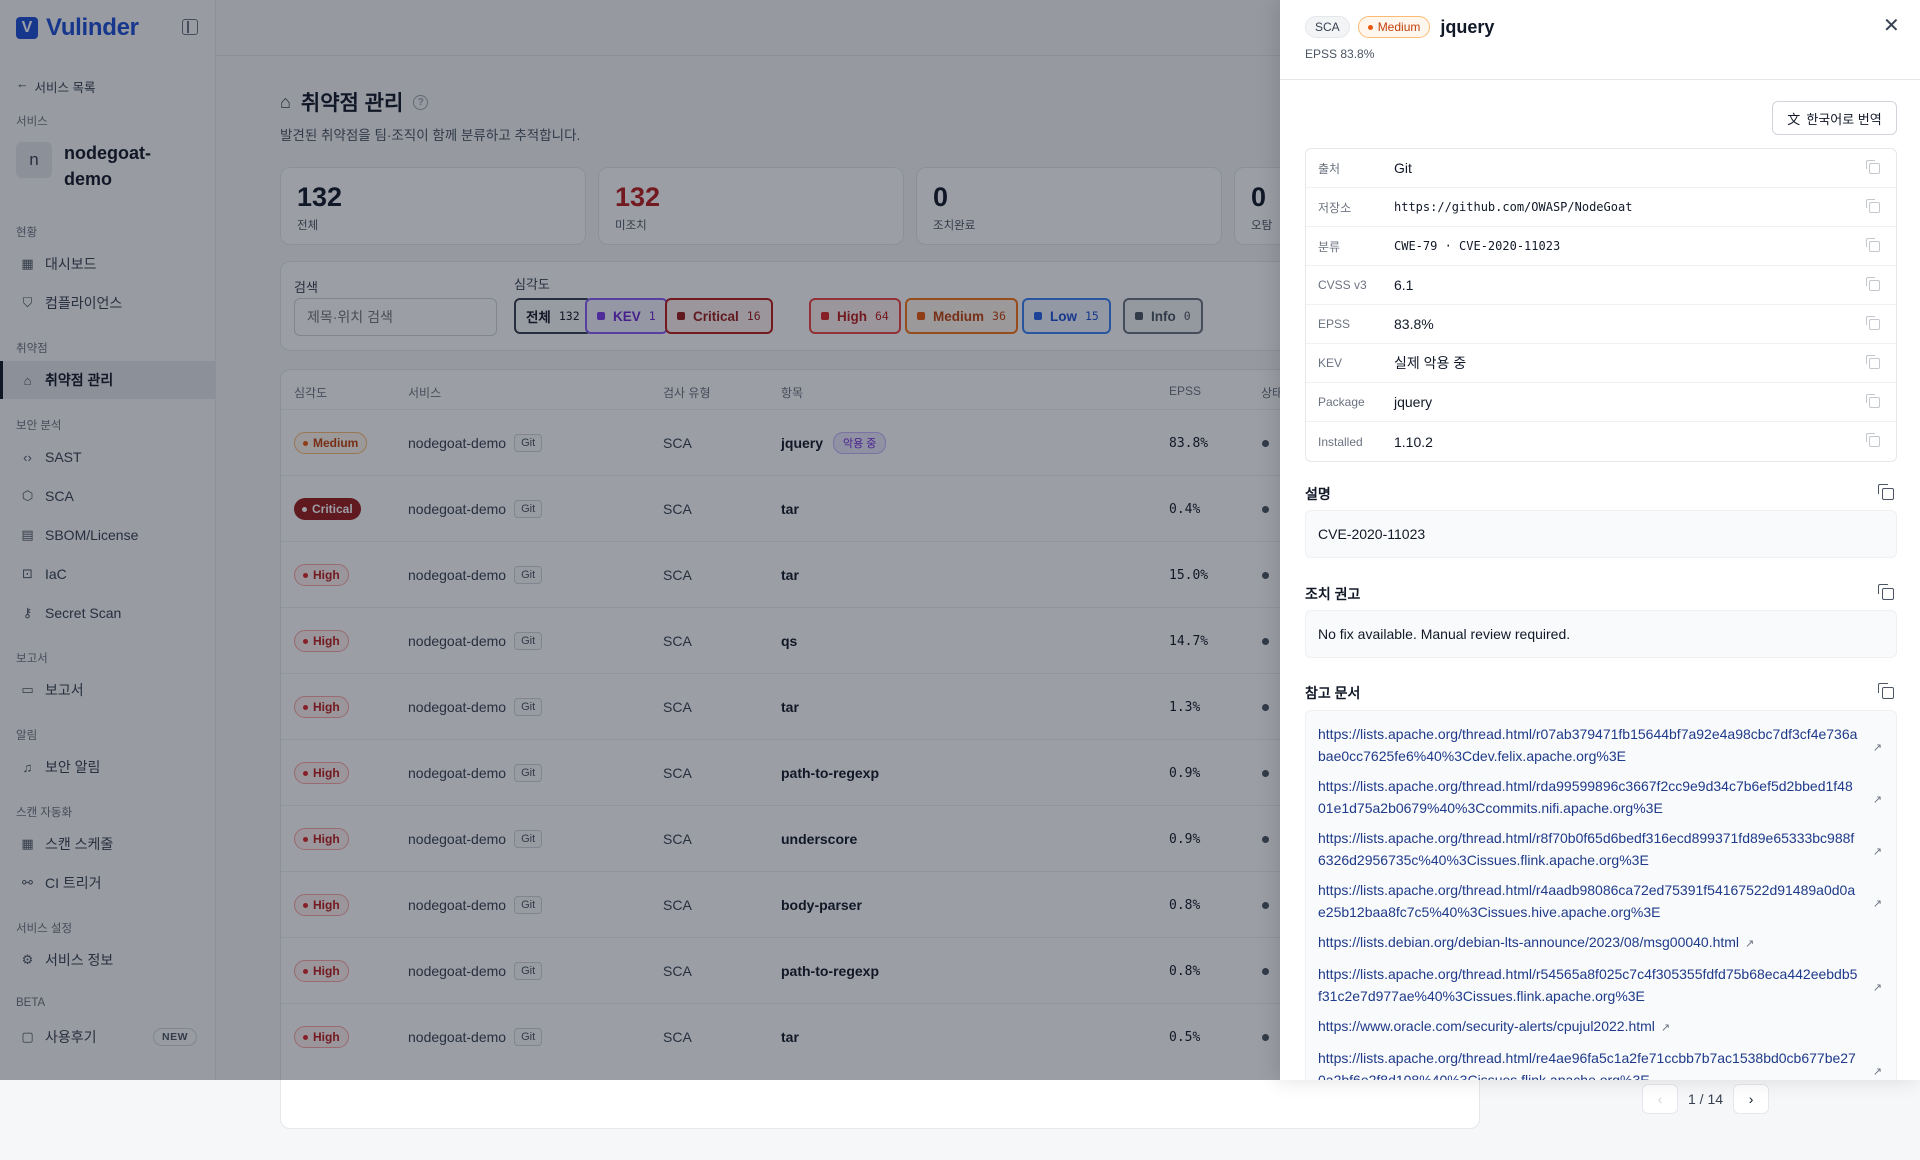 The image size is (1920, 1160). I want to click on drawer-header: SCA Medium jquery EPSS 83.8% ✕, so click(1600, 40).